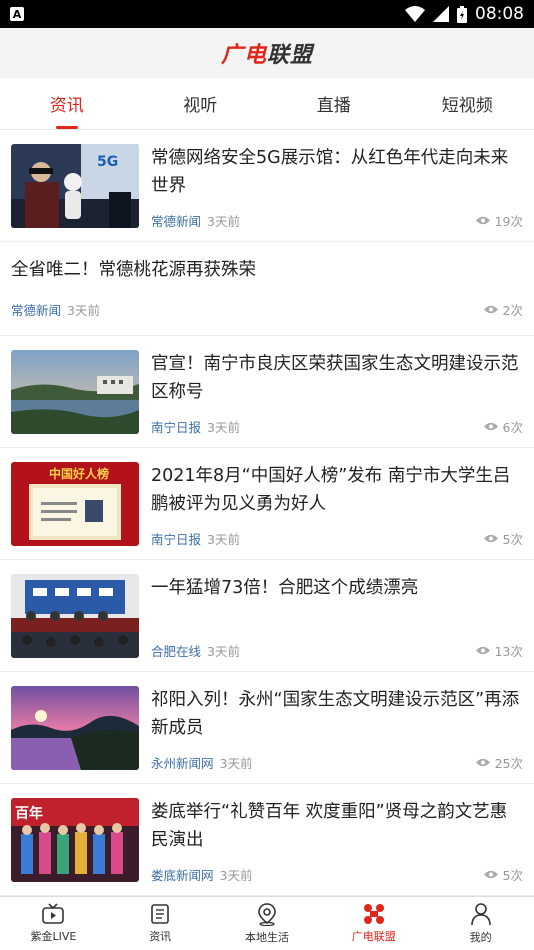 The image size is (534, 950). I want to click on article-views: 25次, so click(499, 762).